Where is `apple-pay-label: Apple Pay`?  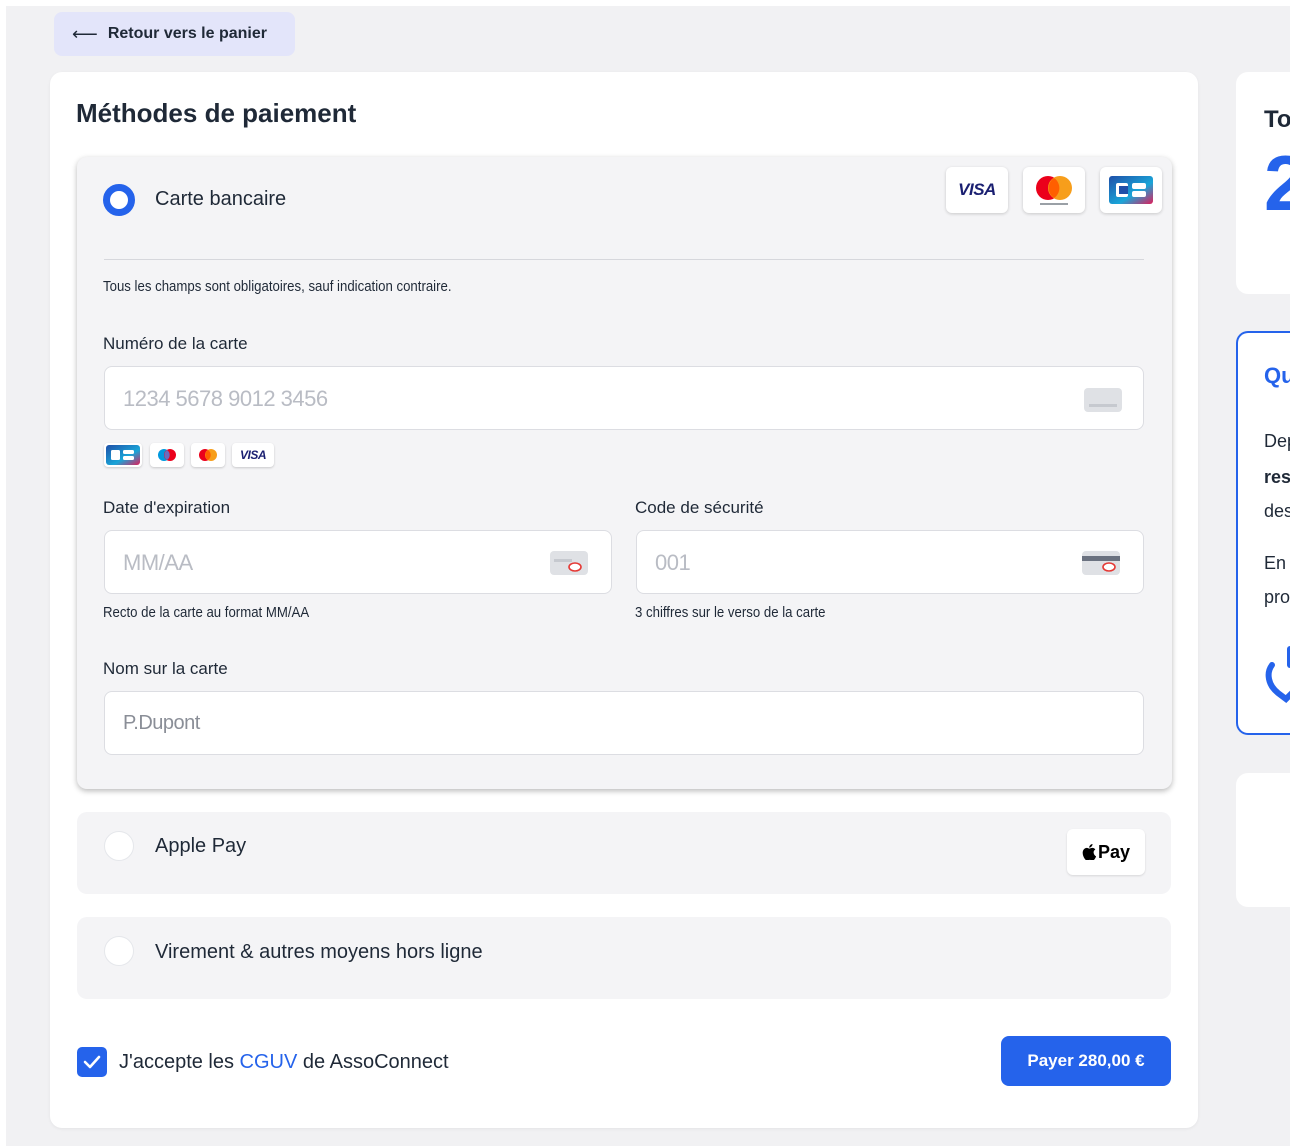 apple-pay-label: Apple Pay is located at coordinates (201, 846).